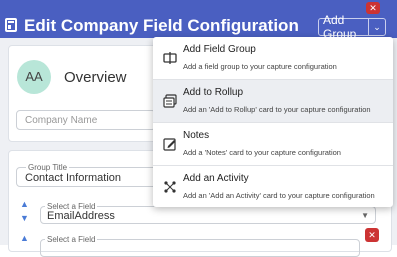 The image size is (397, 257). What do you see at coordinates (81, 216) in the screenshot?
I see `field-select-value: EmailAddress` at bounding box center [81, 216].